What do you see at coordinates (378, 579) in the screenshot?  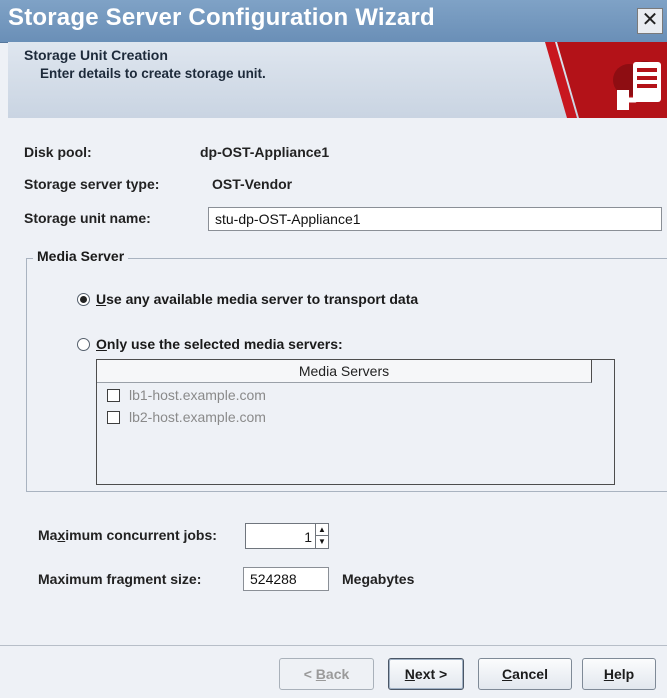 I see `fragment-unit-label: Megabytes` at bounding box center [378, 579].